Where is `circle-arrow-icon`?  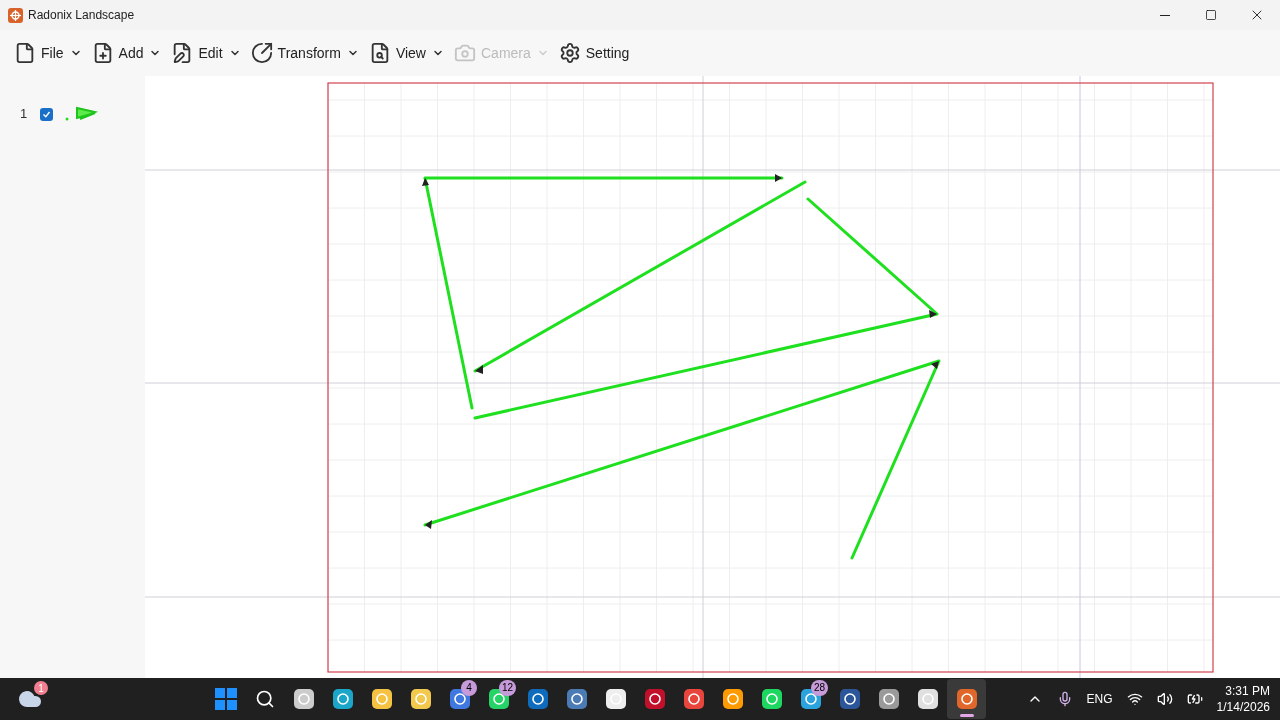 circle-arrow-icon is located at coordinates (261, 53).